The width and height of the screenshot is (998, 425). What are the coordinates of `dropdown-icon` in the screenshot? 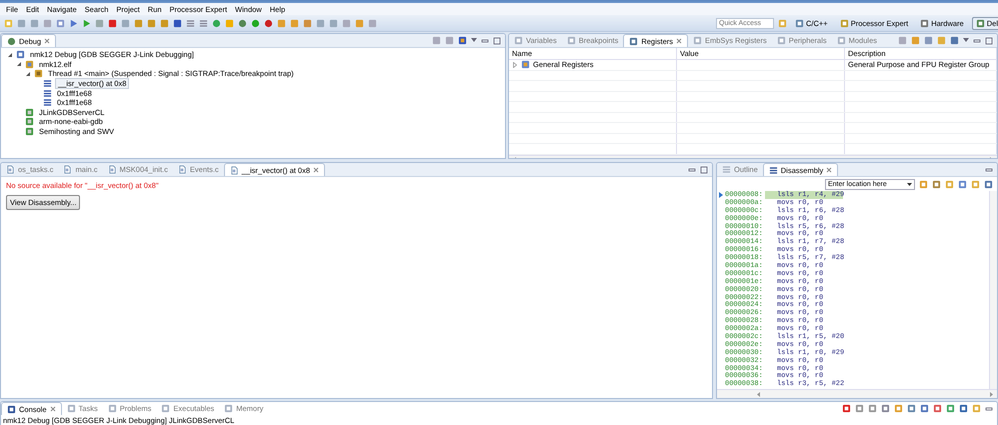 It's located at (909, 184).